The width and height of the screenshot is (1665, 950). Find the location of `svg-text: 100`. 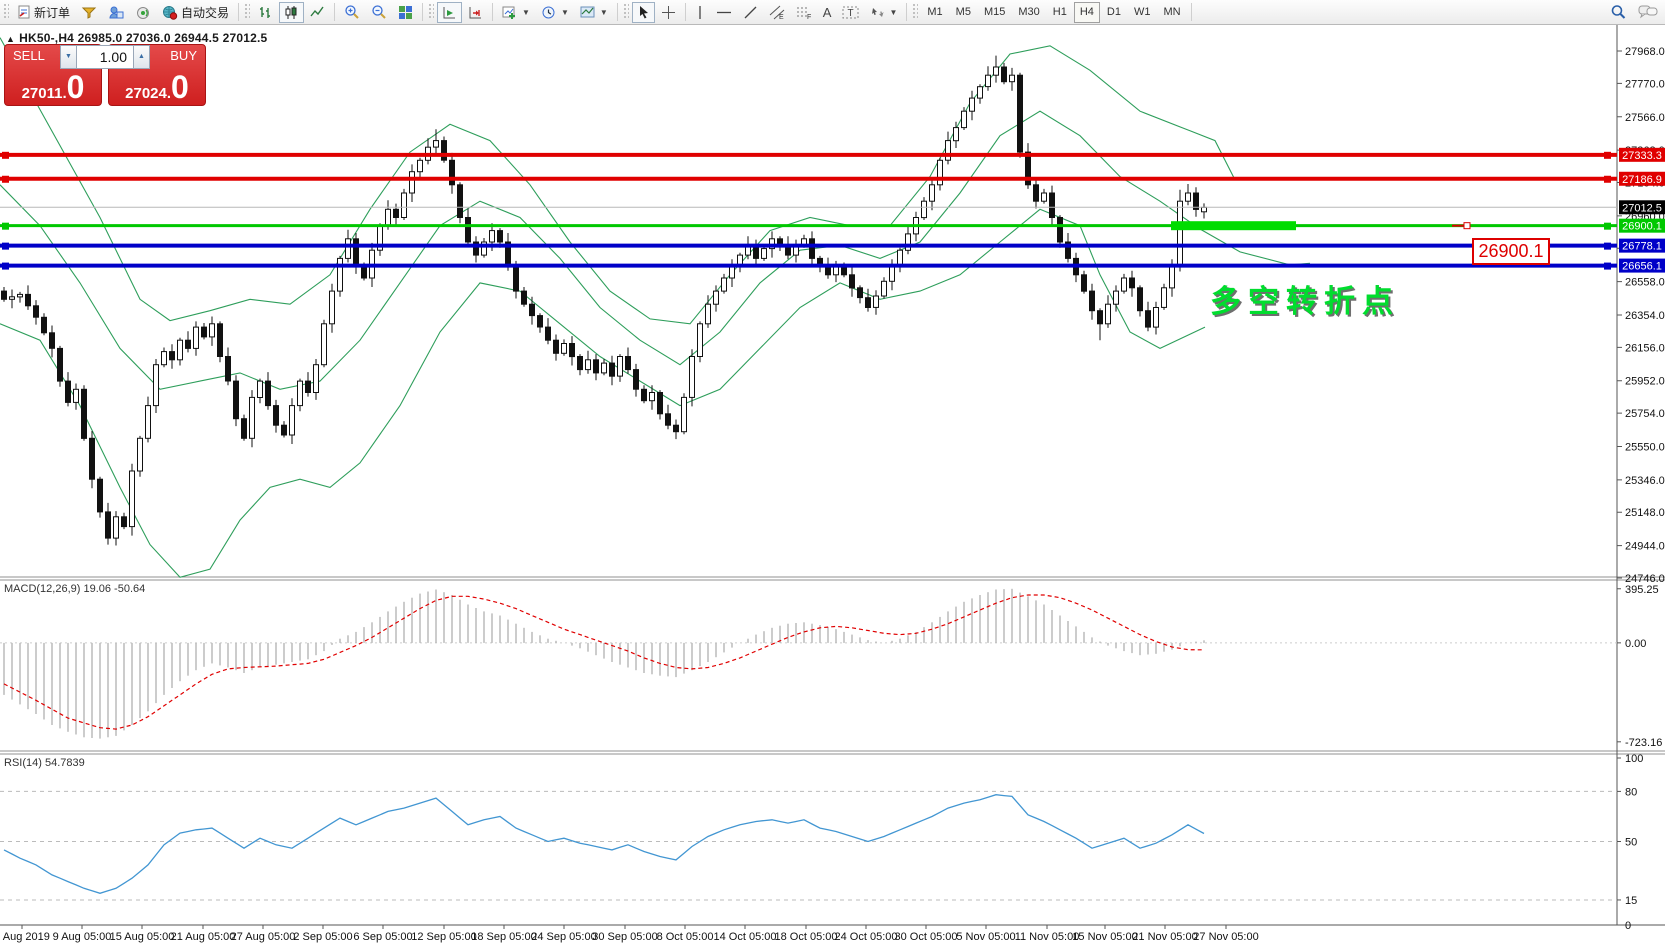

svg-text: 100 is located at coordinates (1634, 759).